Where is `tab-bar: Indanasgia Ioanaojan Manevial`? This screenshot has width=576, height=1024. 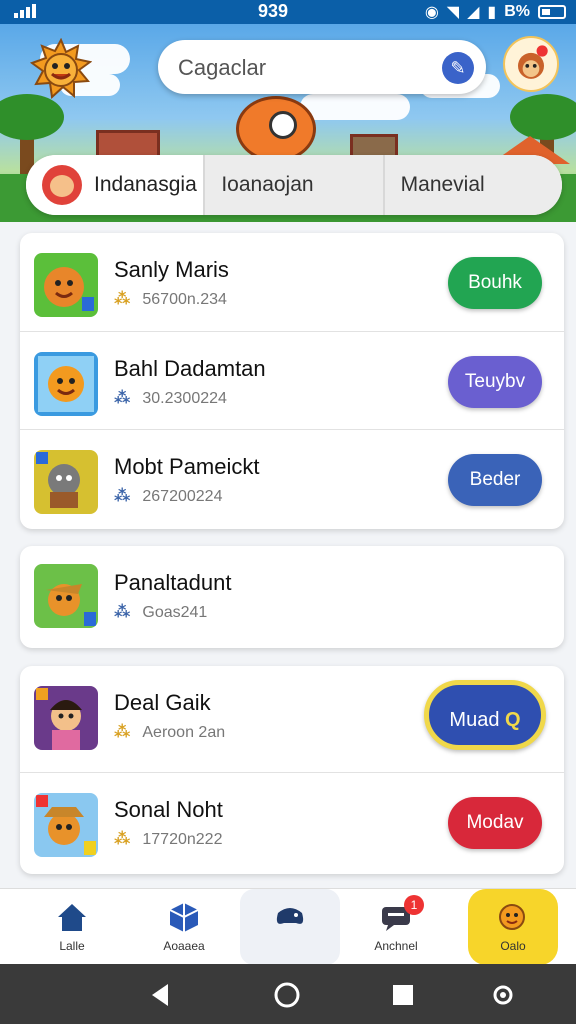 tab-bar: Indanasgia Ioanaojan Manevial is located at coordinates (294, 185).